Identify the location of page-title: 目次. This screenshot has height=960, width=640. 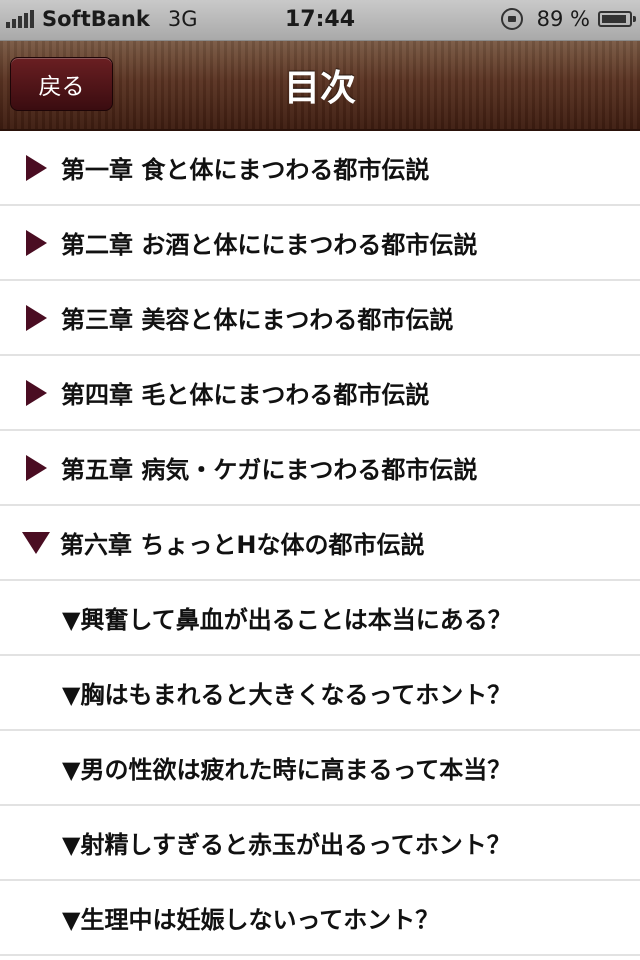
(319, 88).